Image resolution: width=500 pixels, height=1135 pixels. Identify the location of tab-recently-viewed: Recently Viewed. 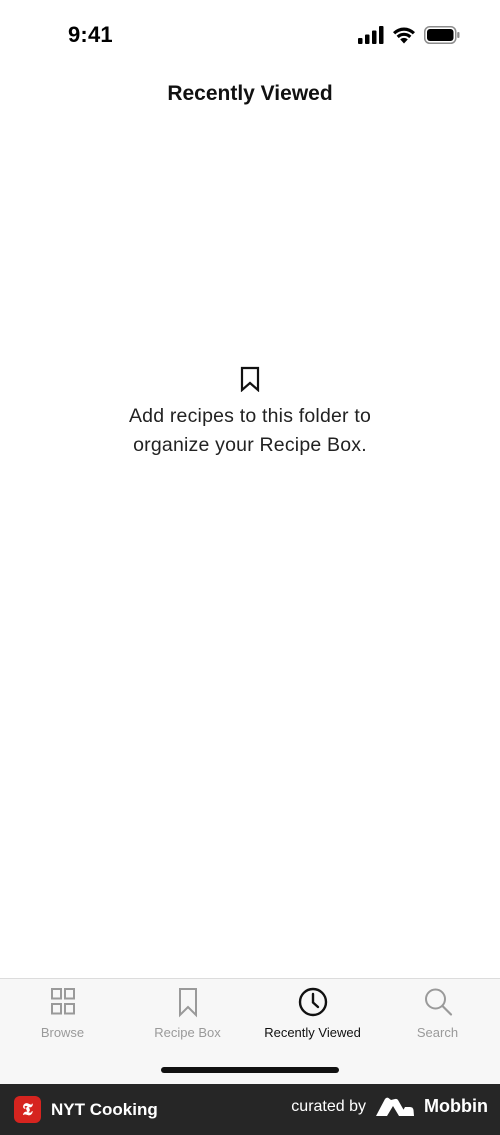
(312, 1014).